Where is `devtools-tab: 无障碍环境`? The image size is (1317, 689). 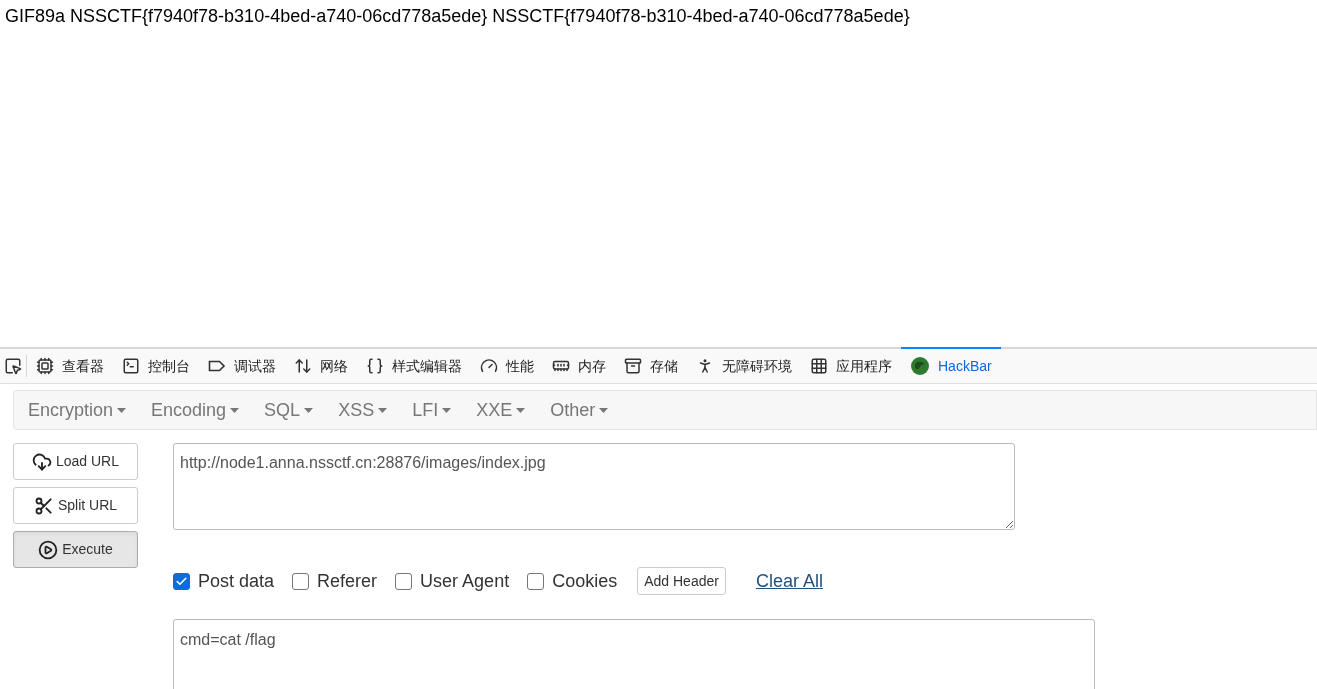 devtools-tab: 无障碍环境 is located at coordinates (744, 365).